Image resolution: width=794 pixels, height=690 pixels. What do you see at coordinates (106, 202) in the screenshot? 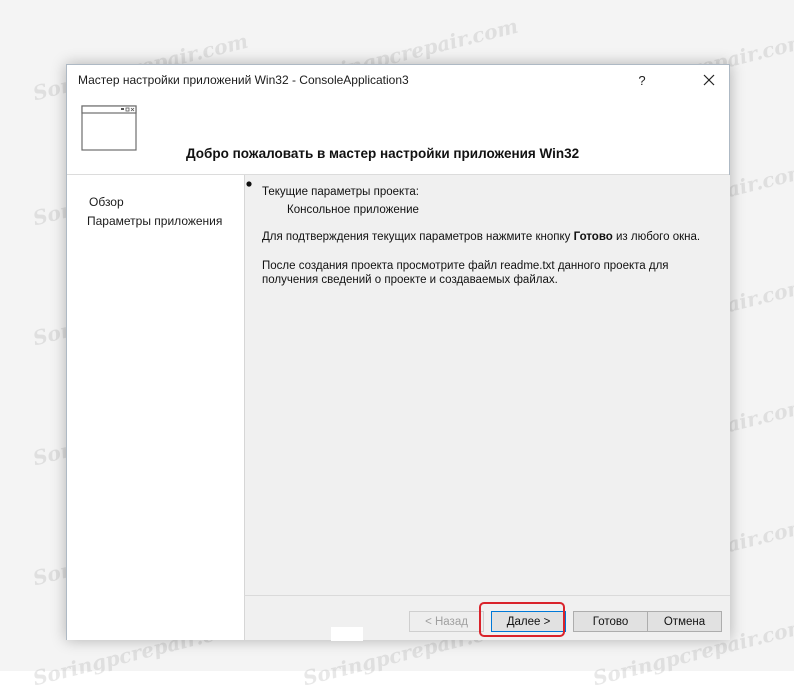
I see `nav-item-overview: Обзор` at bounding box center [106, 202].